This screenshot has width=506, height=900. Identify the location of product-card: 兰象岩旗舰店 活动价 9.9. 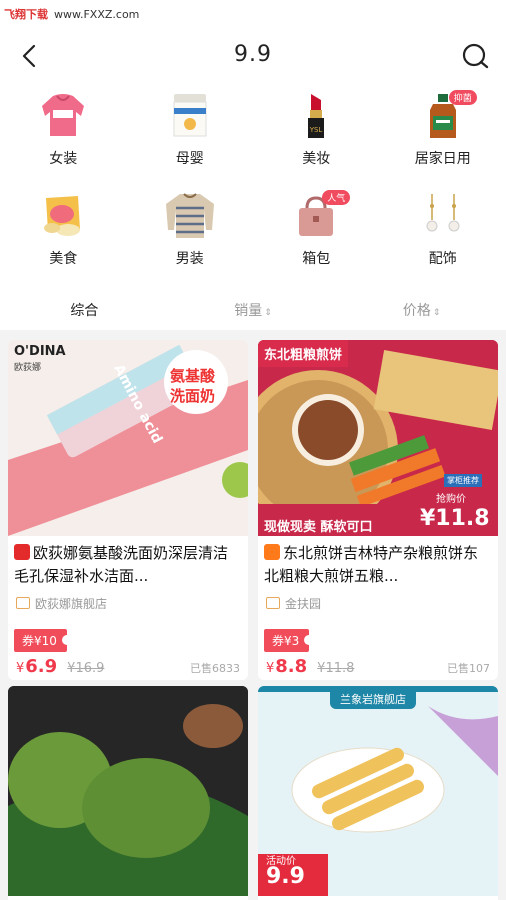
(378, 793).